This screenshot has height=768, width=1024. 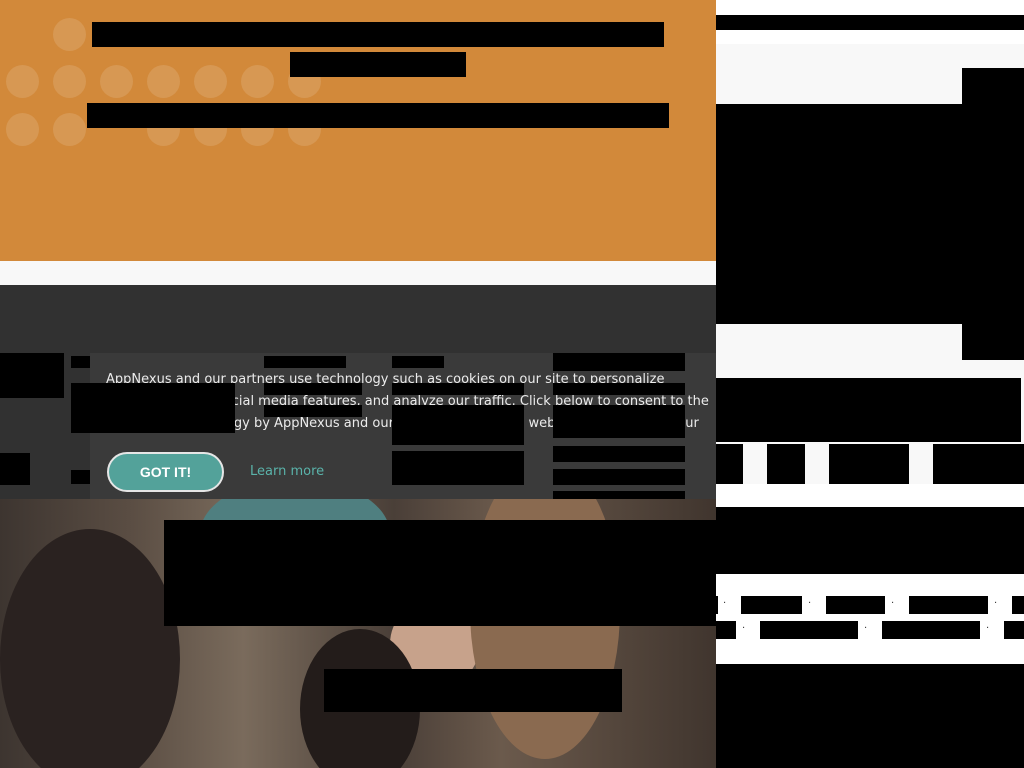 What do you see at coordinates (165, 472) in the screenshot?
I see `accept-cookies-button: GOT IT!` at bounding box center [165, 472].